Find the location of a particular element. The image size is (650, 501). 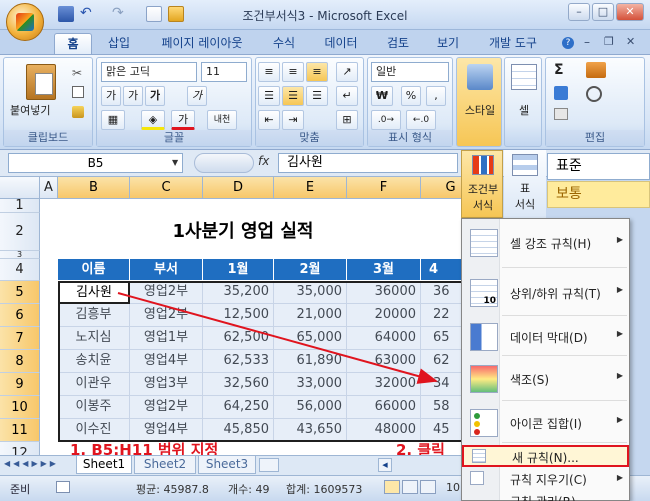

tab-insert: 삽입 is located at coordinates (119, 43).